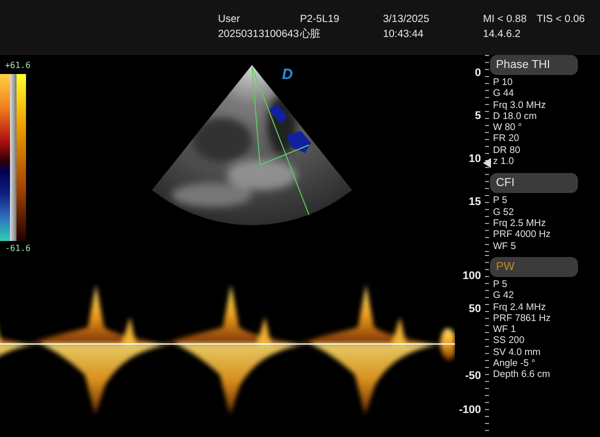 Image resolution: width=600 pixels, height=437 pixels. Describe the element at coordinates (477, 74) in the screenshot. I see `depth-label: 0` at that location.